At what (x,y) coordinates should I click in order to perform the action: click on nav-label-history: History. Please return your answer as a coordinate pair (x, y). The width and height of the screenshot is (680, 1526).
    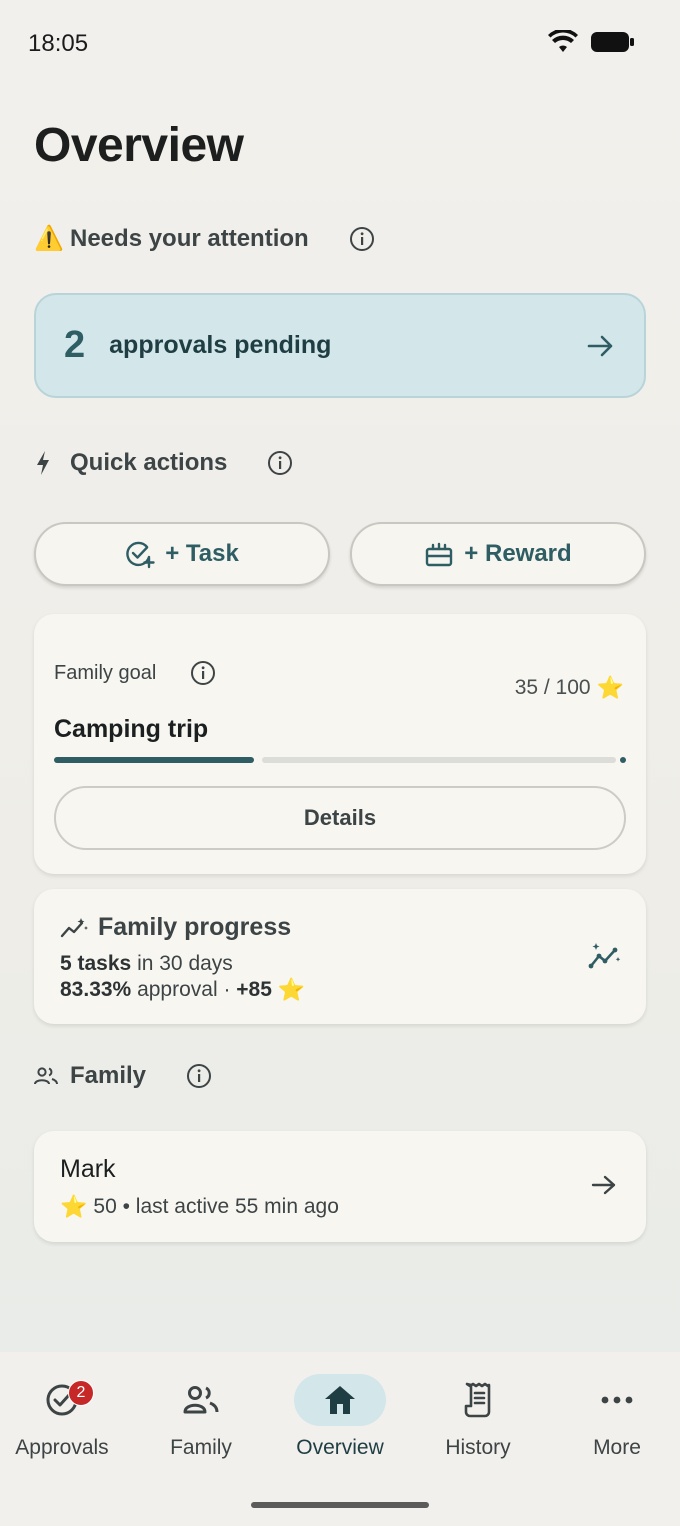
    Looking at the image, I should click on (478, 1447).